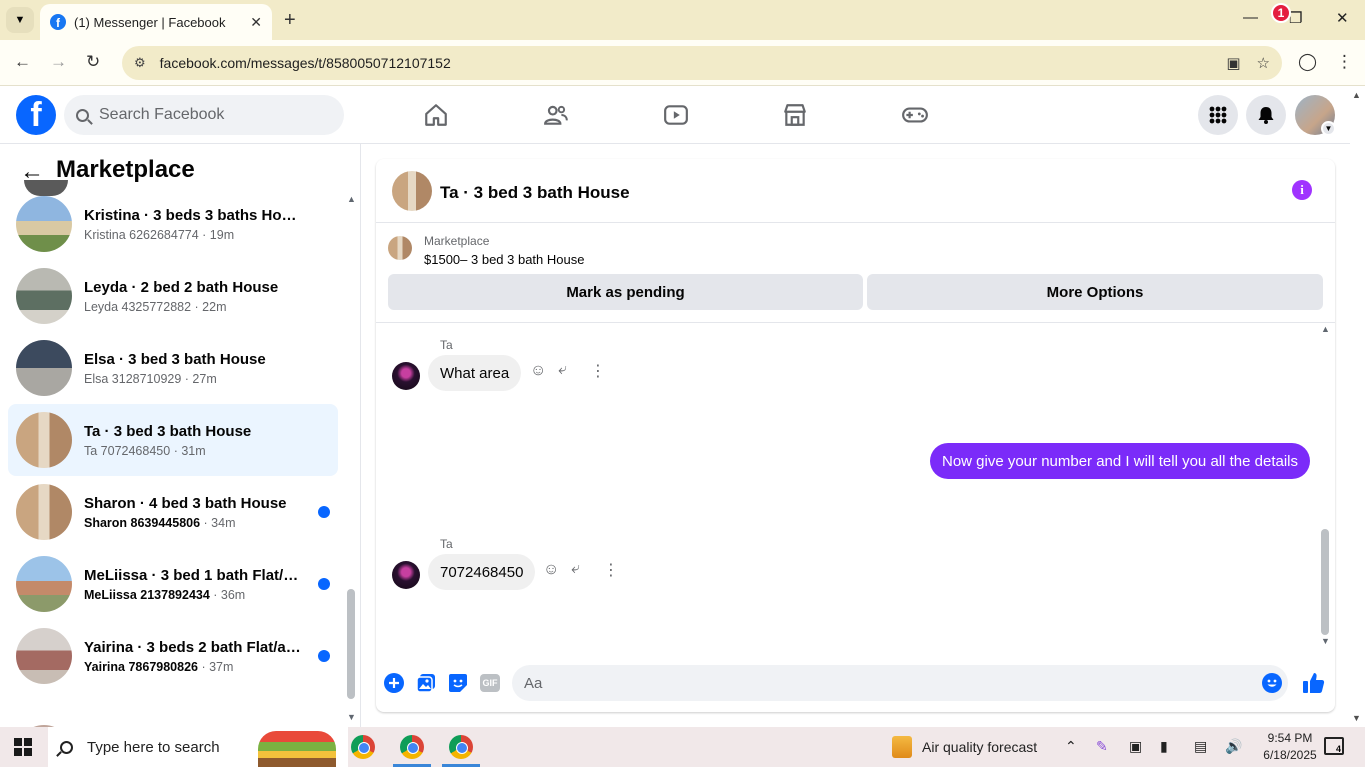  What do you see at coordinates (1263, 63) in the screenshot?
I see `bookmark-star-icon: ☆` at bounding box center [1263, 63].